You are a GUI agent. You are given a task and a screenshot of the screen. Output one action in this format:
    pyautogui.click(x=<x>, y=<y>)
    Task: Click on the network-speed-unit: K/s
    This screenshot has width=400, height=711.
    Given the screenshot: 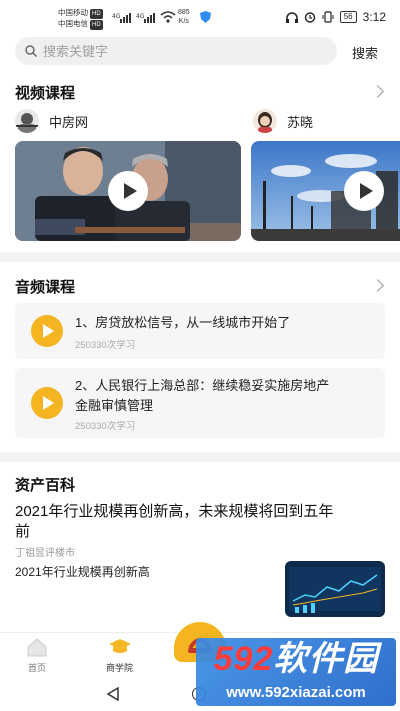 What is the action you would take?
    pyautogui.click(x=183, y=21)
    